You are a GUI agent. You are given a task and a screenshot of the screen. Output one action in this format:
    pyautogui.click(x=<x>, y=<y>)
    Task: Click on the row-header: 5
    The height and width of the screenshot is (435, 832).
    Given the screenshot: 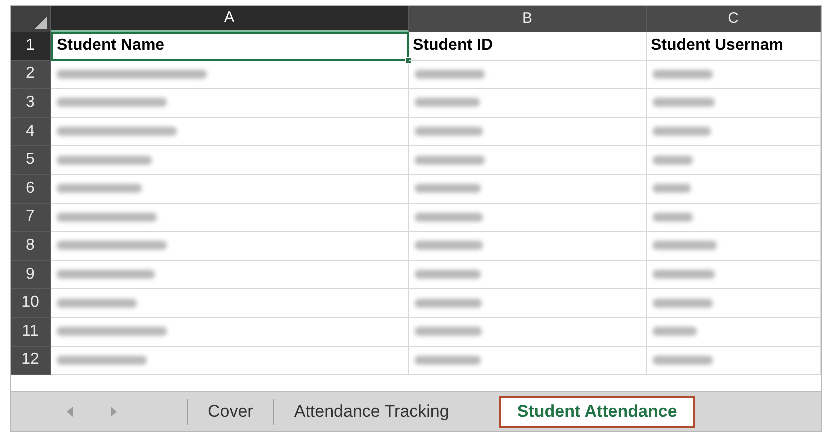 What is the action you would take?
    pyautogui.click(x=31, y=160)
    